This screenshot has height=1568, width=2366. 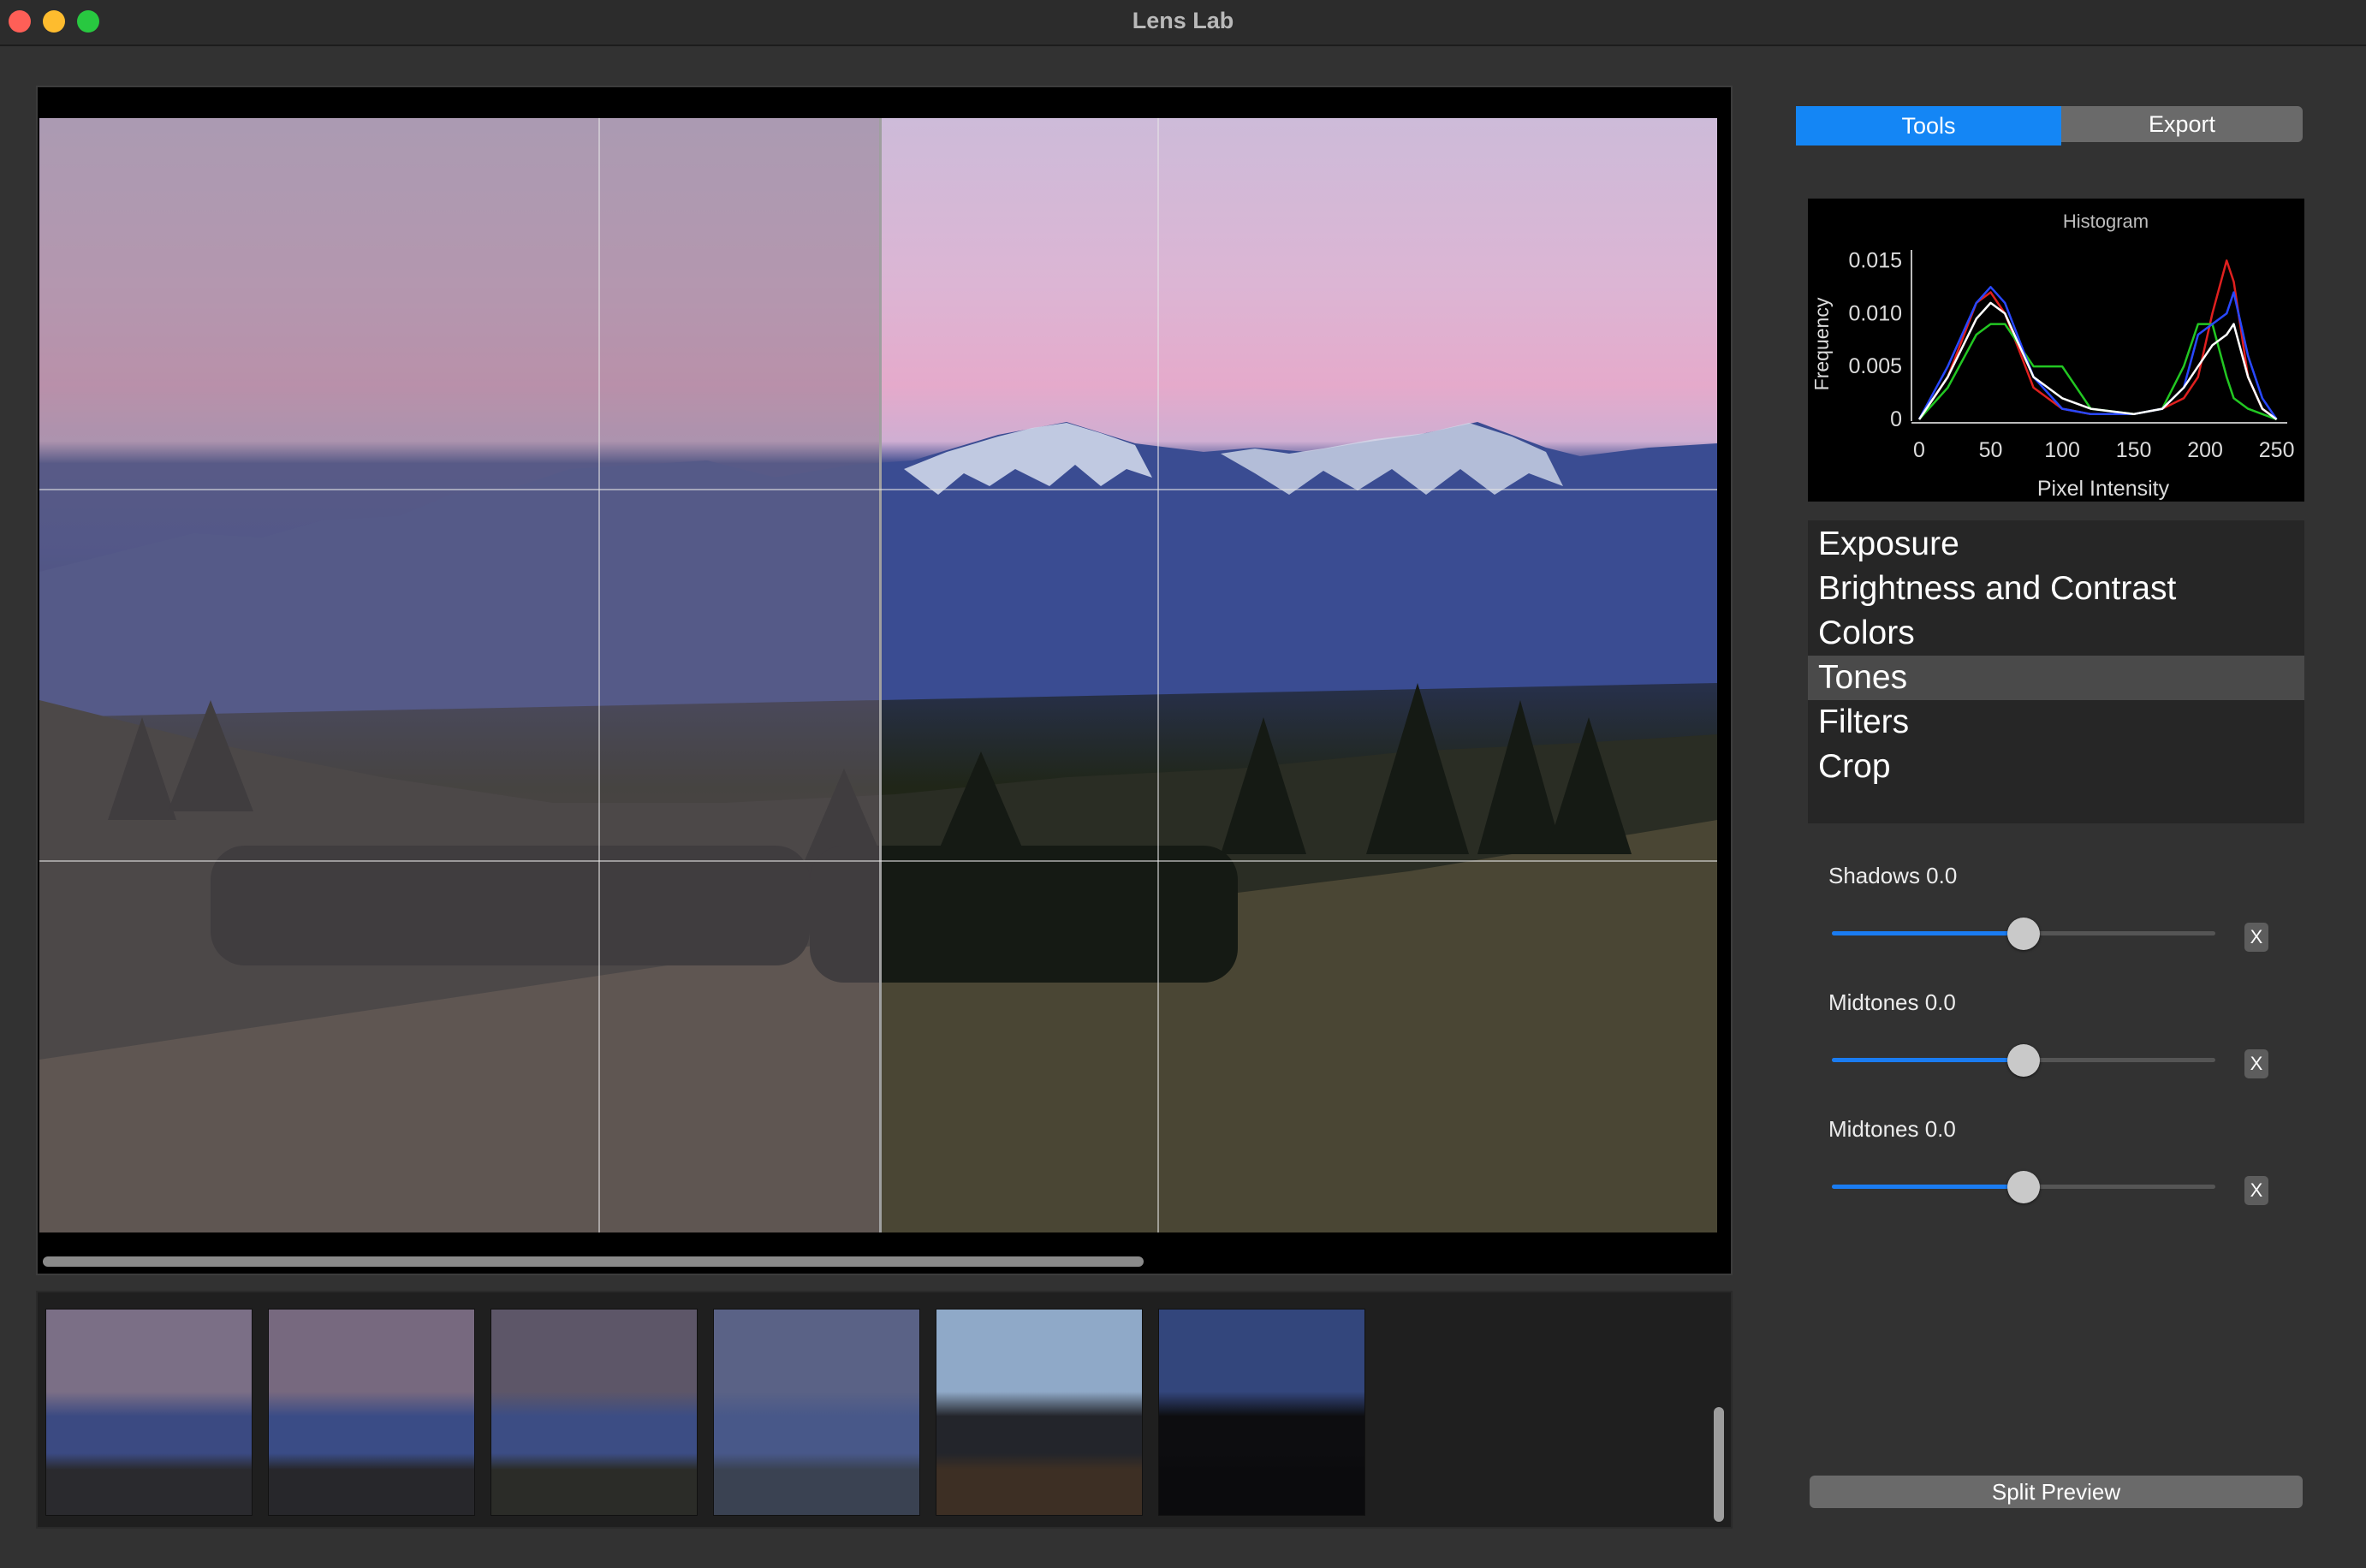 I want to click on split-preview-button: Split Preview, so click(x=2056, y=1492).